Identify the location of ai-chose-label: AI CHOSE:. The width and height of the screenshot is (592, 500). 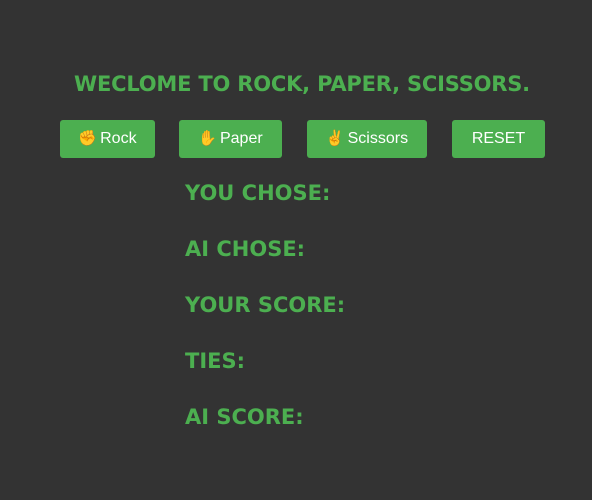
(245, 249).